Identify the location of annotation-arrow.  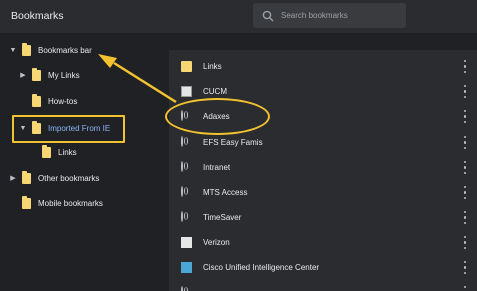
(137, 79).